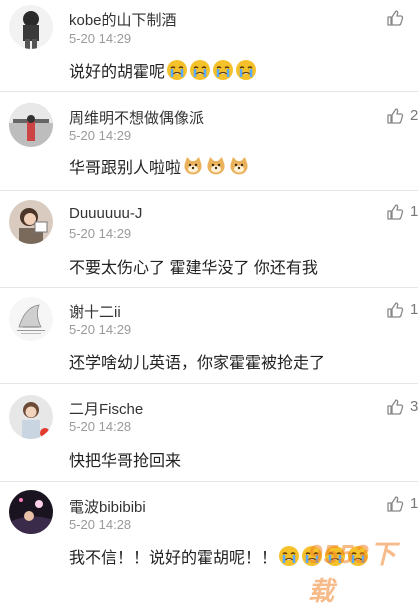  Describe the element at coordinates (106, 408) in the screenshot. I see `comment-username: 二月Fische` at that location.